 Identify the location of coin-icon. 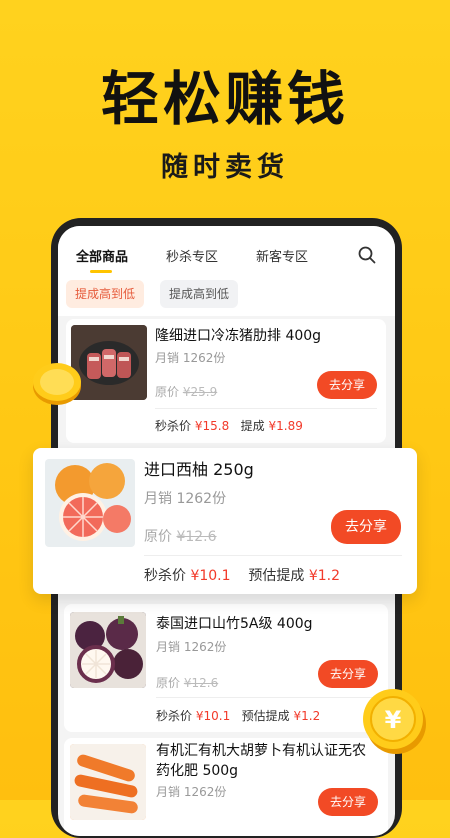
(57, 384).